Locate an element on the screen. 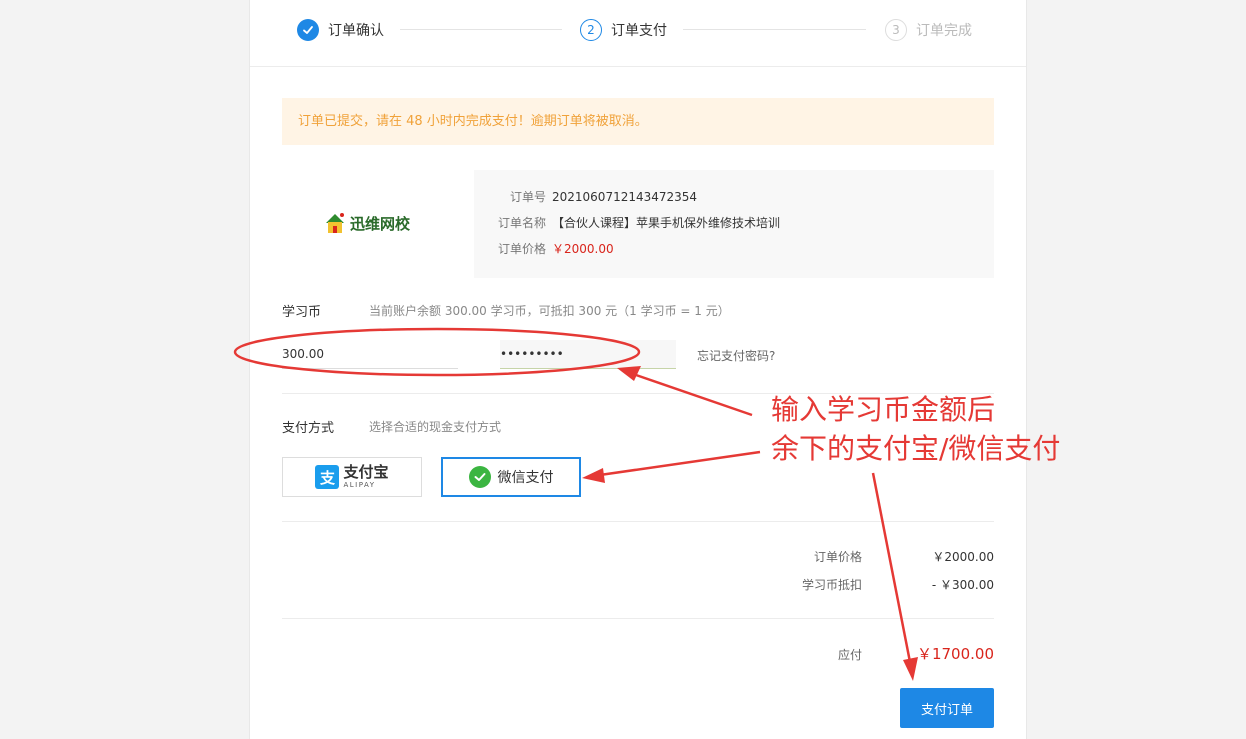 The height and width of the screenshot is (739, 1246). annotation-line: 输入学习币金额后 is located at coordinates (883, 409).